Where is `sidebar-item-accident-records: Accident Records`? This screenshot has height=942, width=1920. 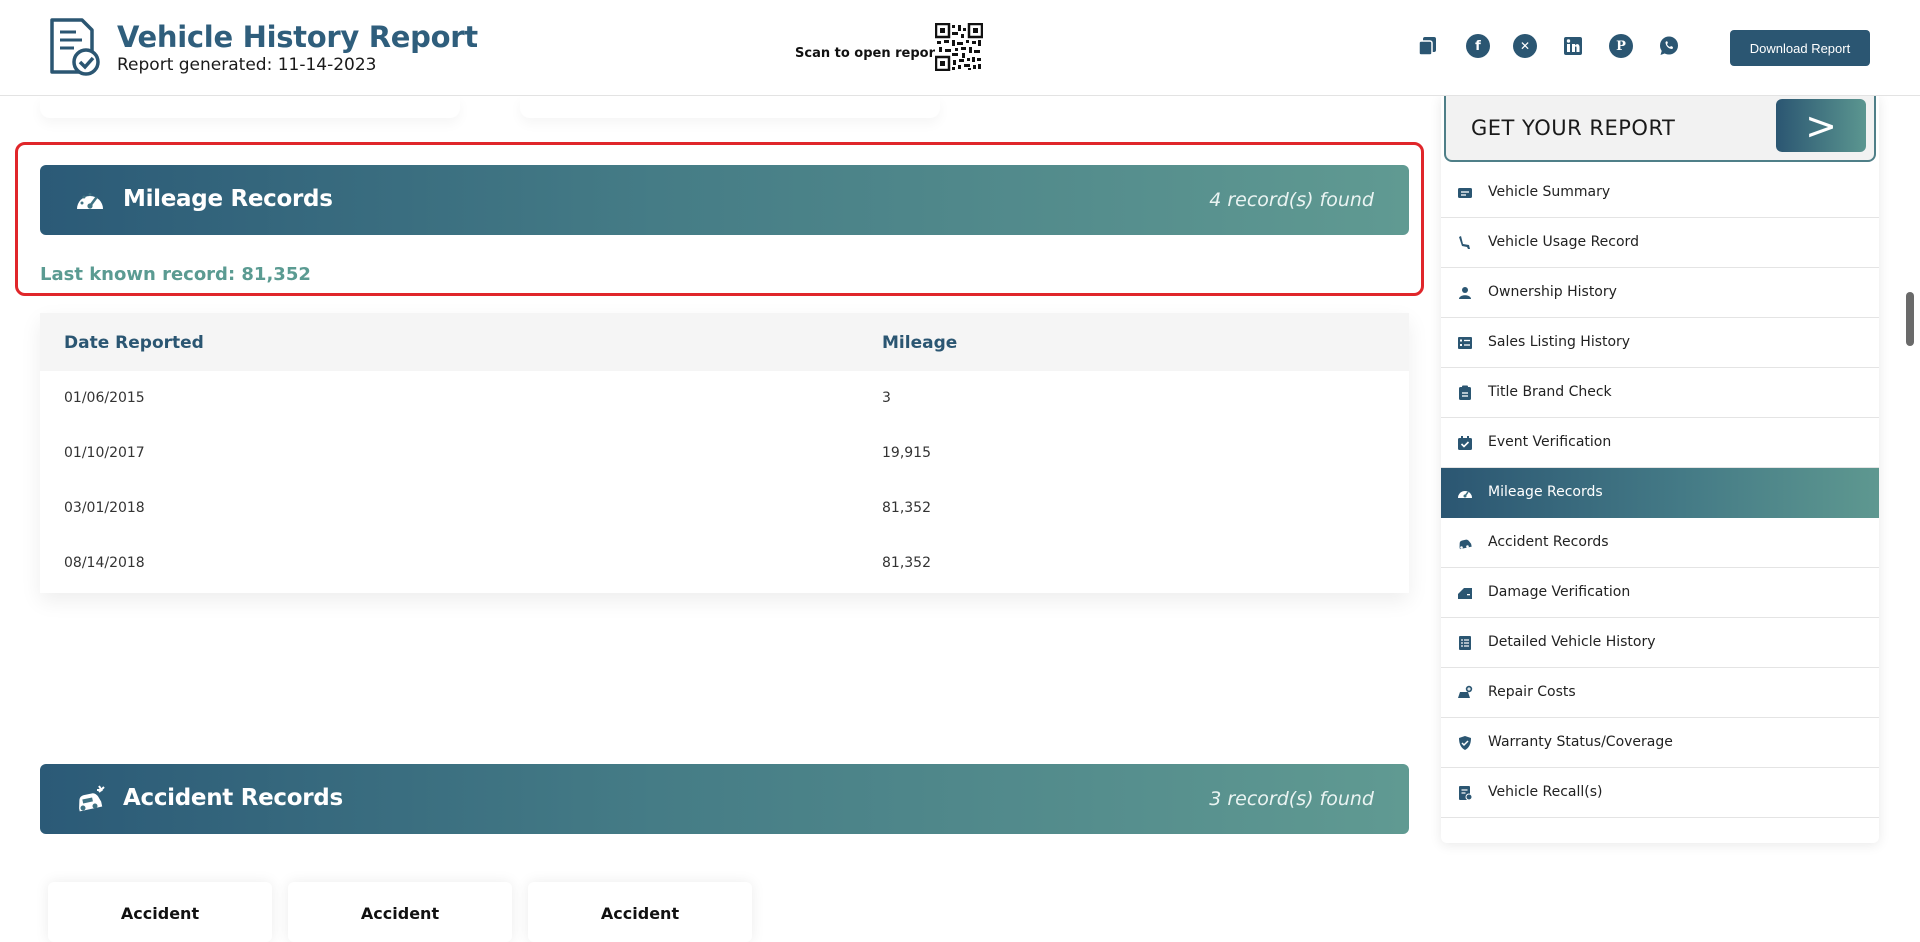
sidebar-item-accident-records: Accident Records is located at coordinates (1660, 543).